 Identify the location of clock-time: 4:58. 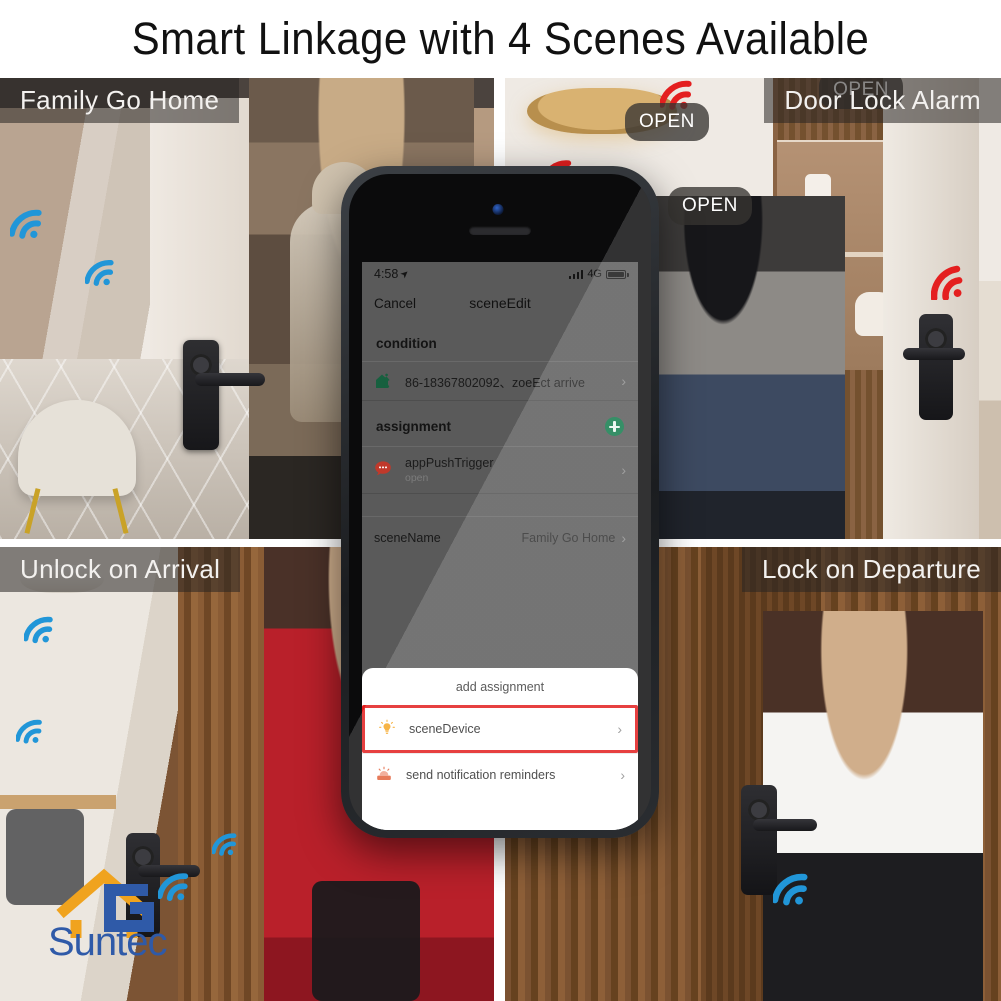
(386, 274).